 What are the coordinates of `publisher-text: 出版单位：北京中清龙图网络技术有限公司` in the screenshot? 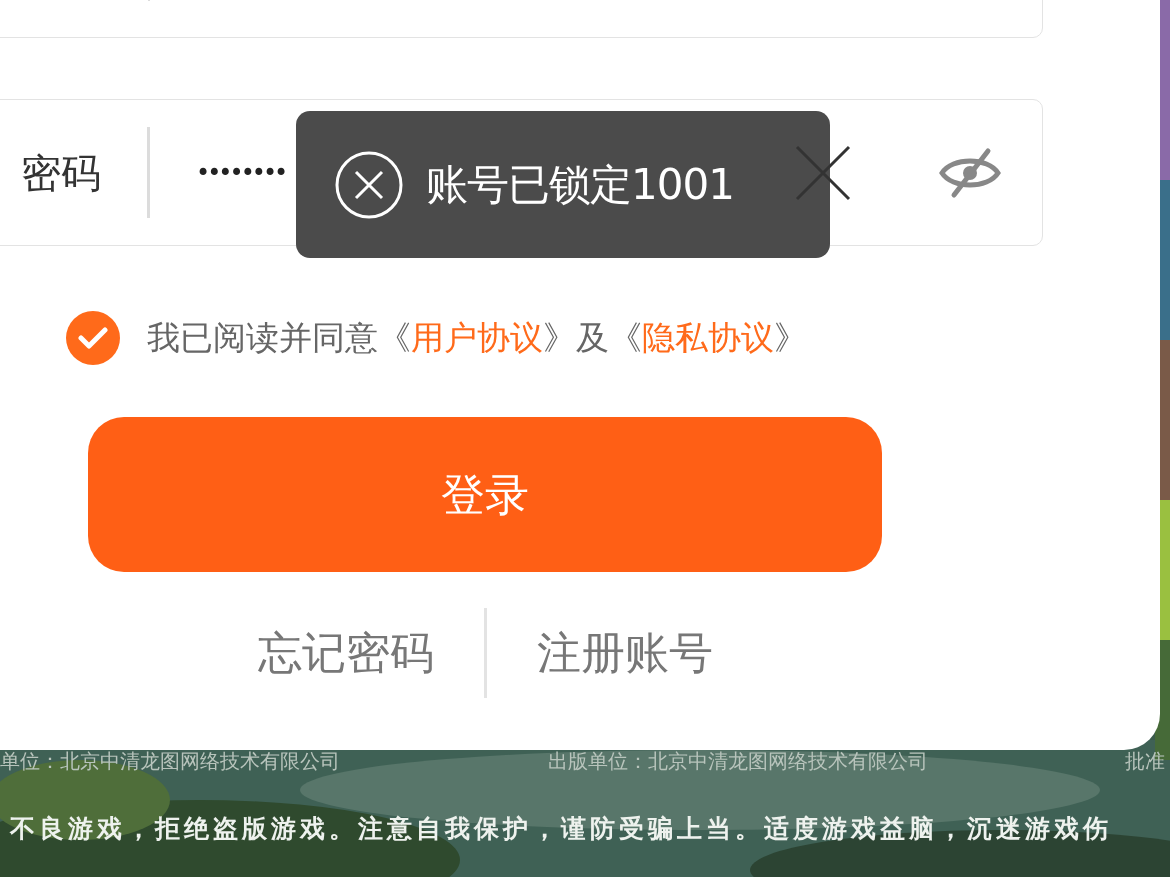 It's located at (738, 761).